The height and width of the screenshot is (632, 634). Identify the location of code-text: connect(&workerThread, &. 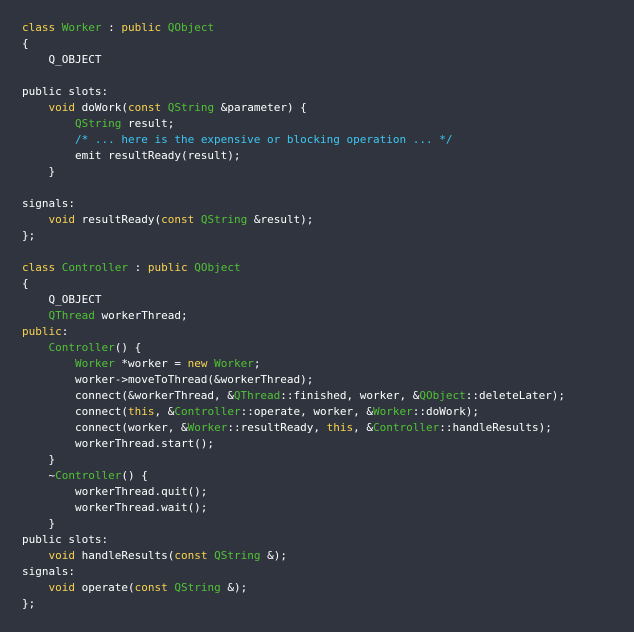
(128, 395).